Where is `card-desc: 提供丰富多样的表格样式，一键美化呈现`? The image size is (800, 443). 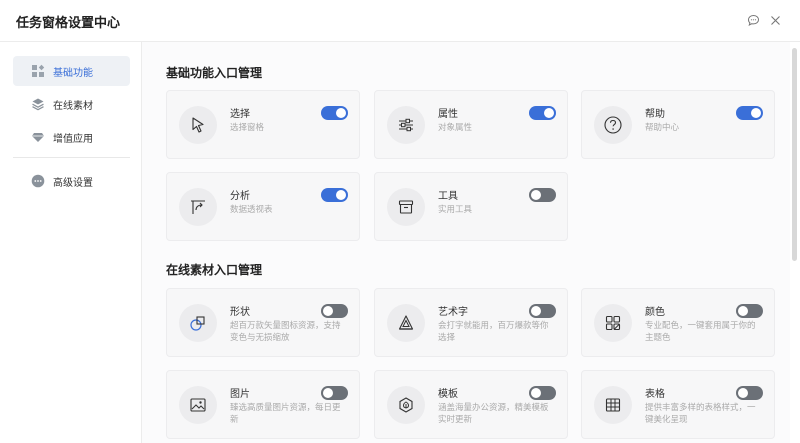
card-desc: 提供丰富多样的表格样式，一键美化呈现 is located at coordinates (700, 414).